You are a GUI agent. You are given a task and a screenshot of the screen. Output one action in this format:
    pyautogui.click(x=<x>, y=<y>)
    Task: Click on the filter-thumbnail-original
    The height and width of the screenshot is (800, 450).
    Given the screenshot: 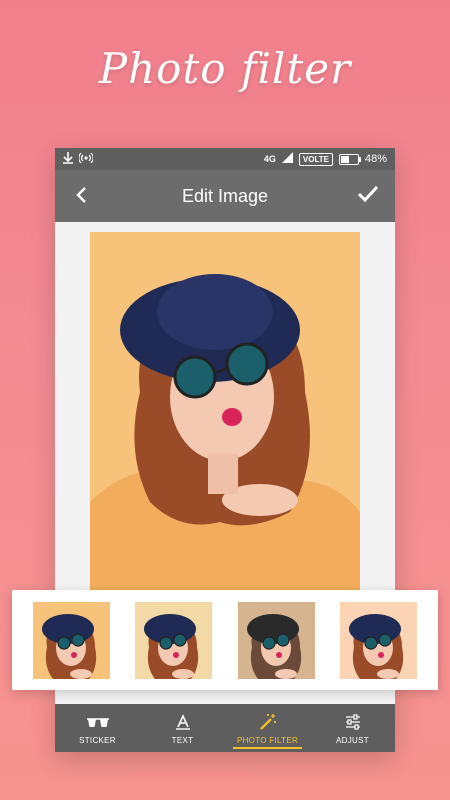 What is the action you would take?
    pyautogui.click(x=71, y=640)
    